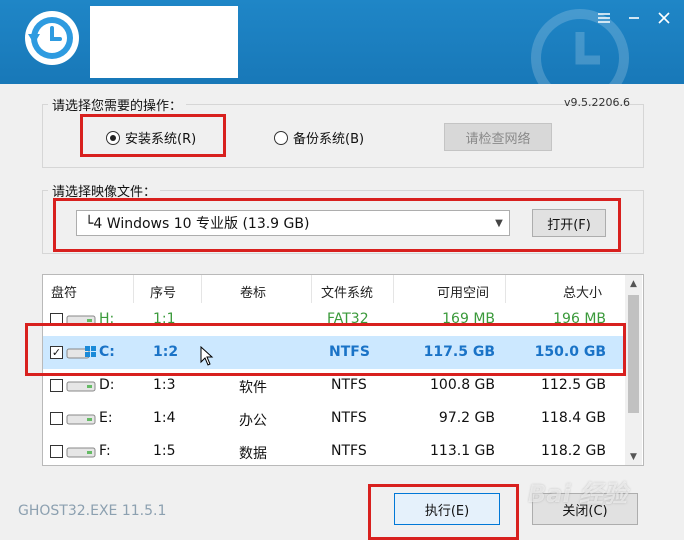 This screenshot has width=684, height=540. Describe the element at coordinates (462, 385) in the screenshot. I see `row-free-space: 100.8 GB` at that location.